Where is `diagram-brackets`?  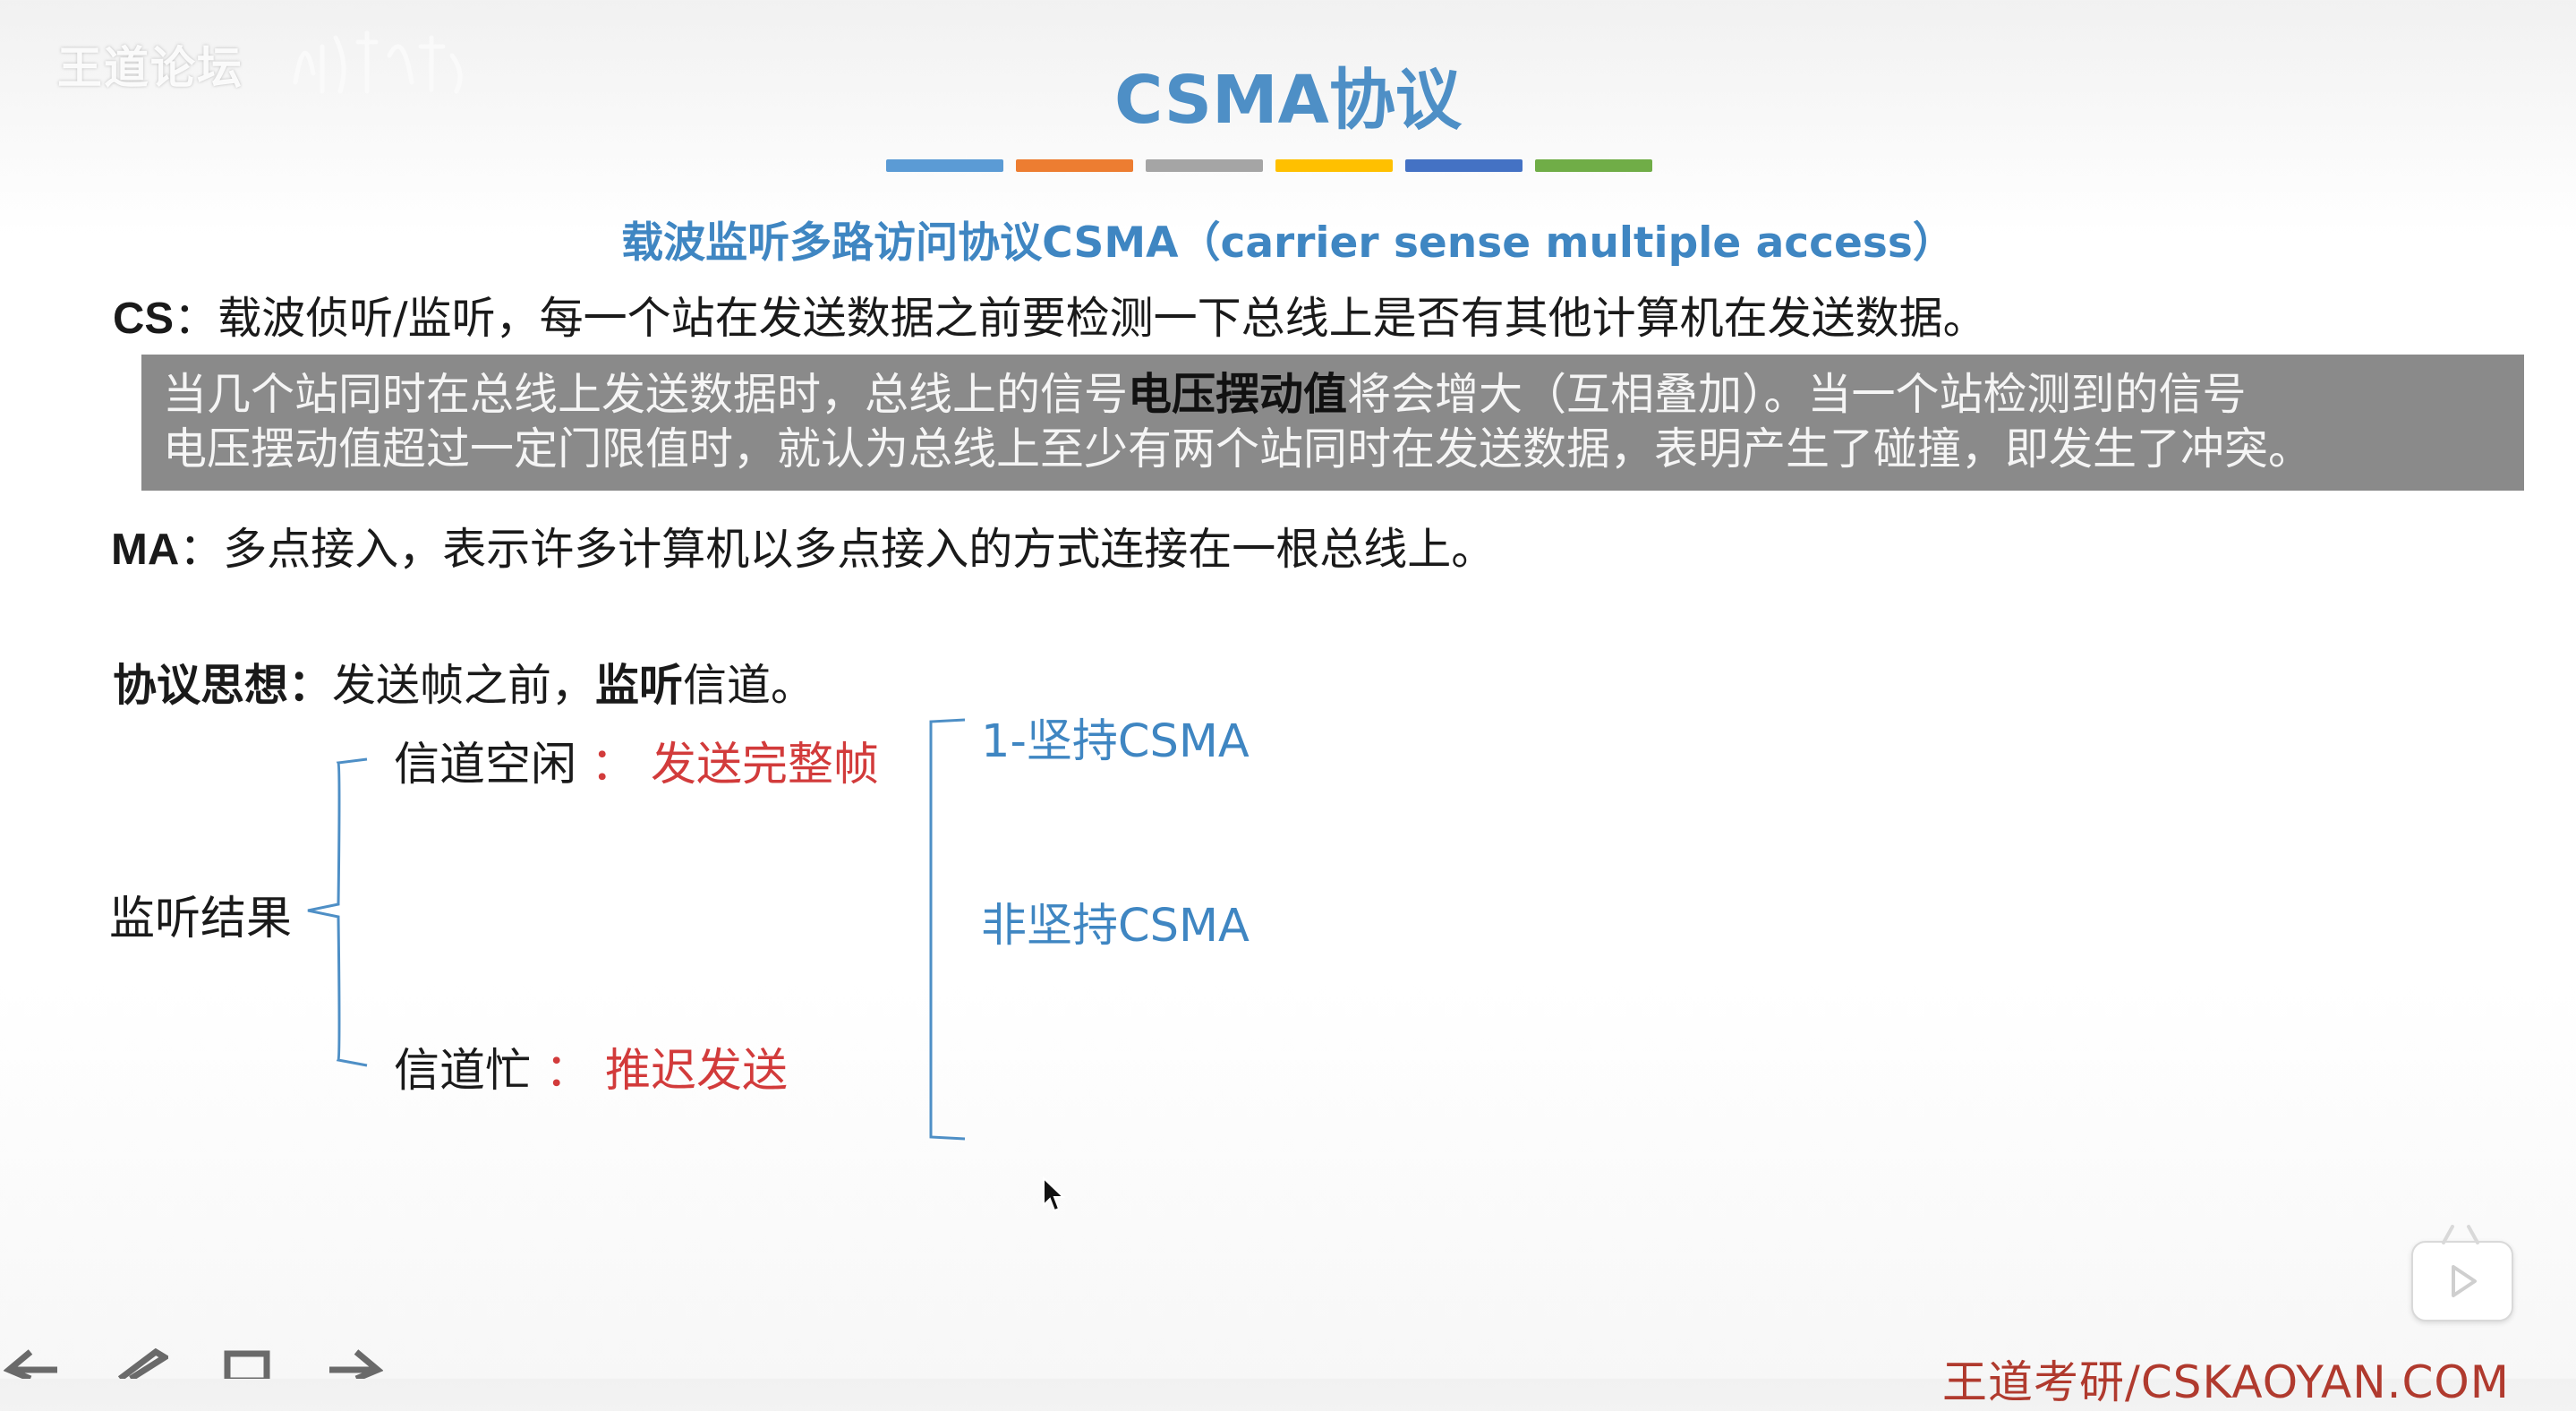 diagram-brackets is located at coordinates (636, 929).